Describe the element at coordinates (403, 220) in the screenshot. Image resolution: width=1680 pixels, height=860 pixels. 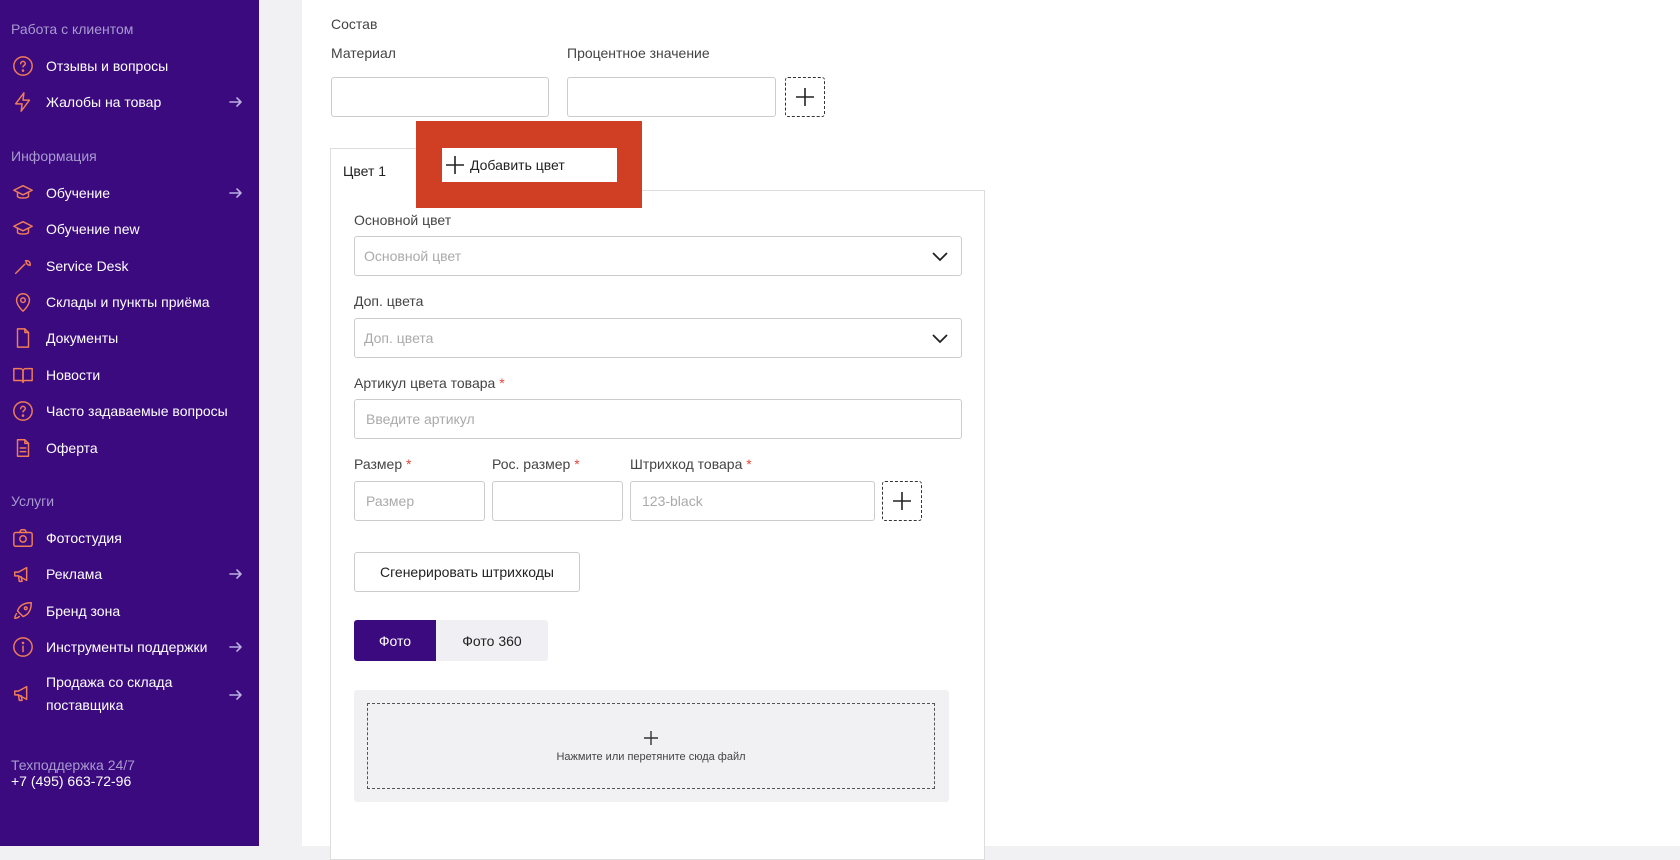
I see `main-color-label: Основной цвет` at that location.